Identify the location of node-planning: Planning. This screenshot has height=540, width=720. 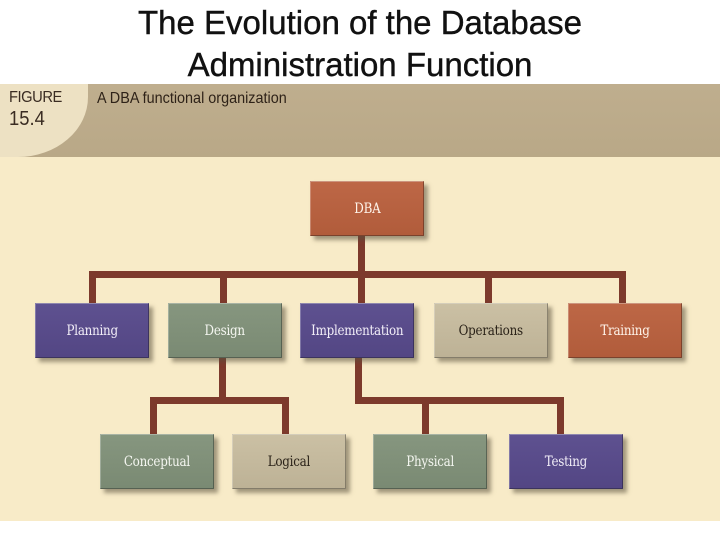
(92, 330).